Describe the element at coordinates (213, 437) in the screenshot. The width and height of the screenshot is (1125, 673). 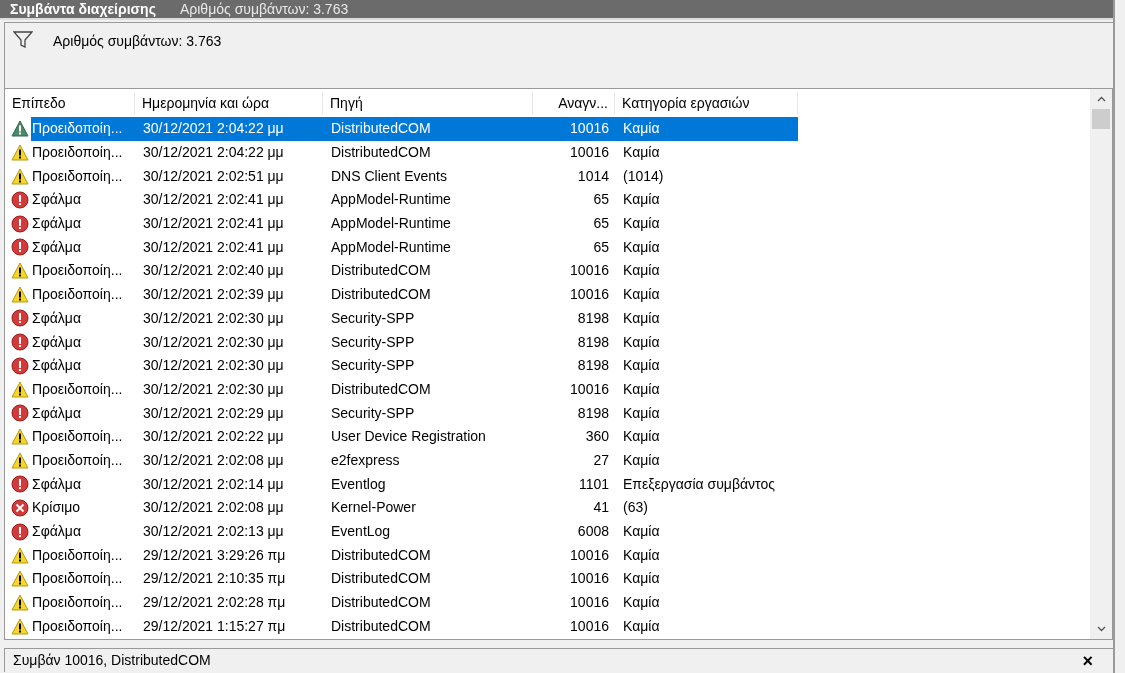
I see `date-cell-text: 30/12/2021 2:02:22 μμ` at that location.